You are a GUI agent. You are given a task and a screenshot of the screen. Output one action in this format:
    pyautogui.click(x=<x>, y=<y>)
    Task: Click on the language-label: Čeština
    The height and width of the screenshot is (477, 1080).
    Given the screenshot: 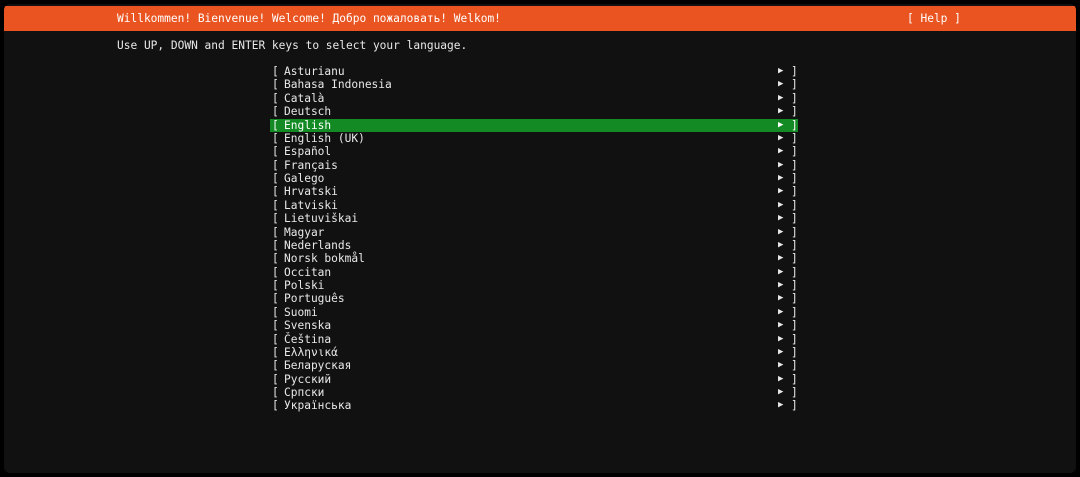 What is the action you would take?
    pyautogui.click(x=308, y=339)
    